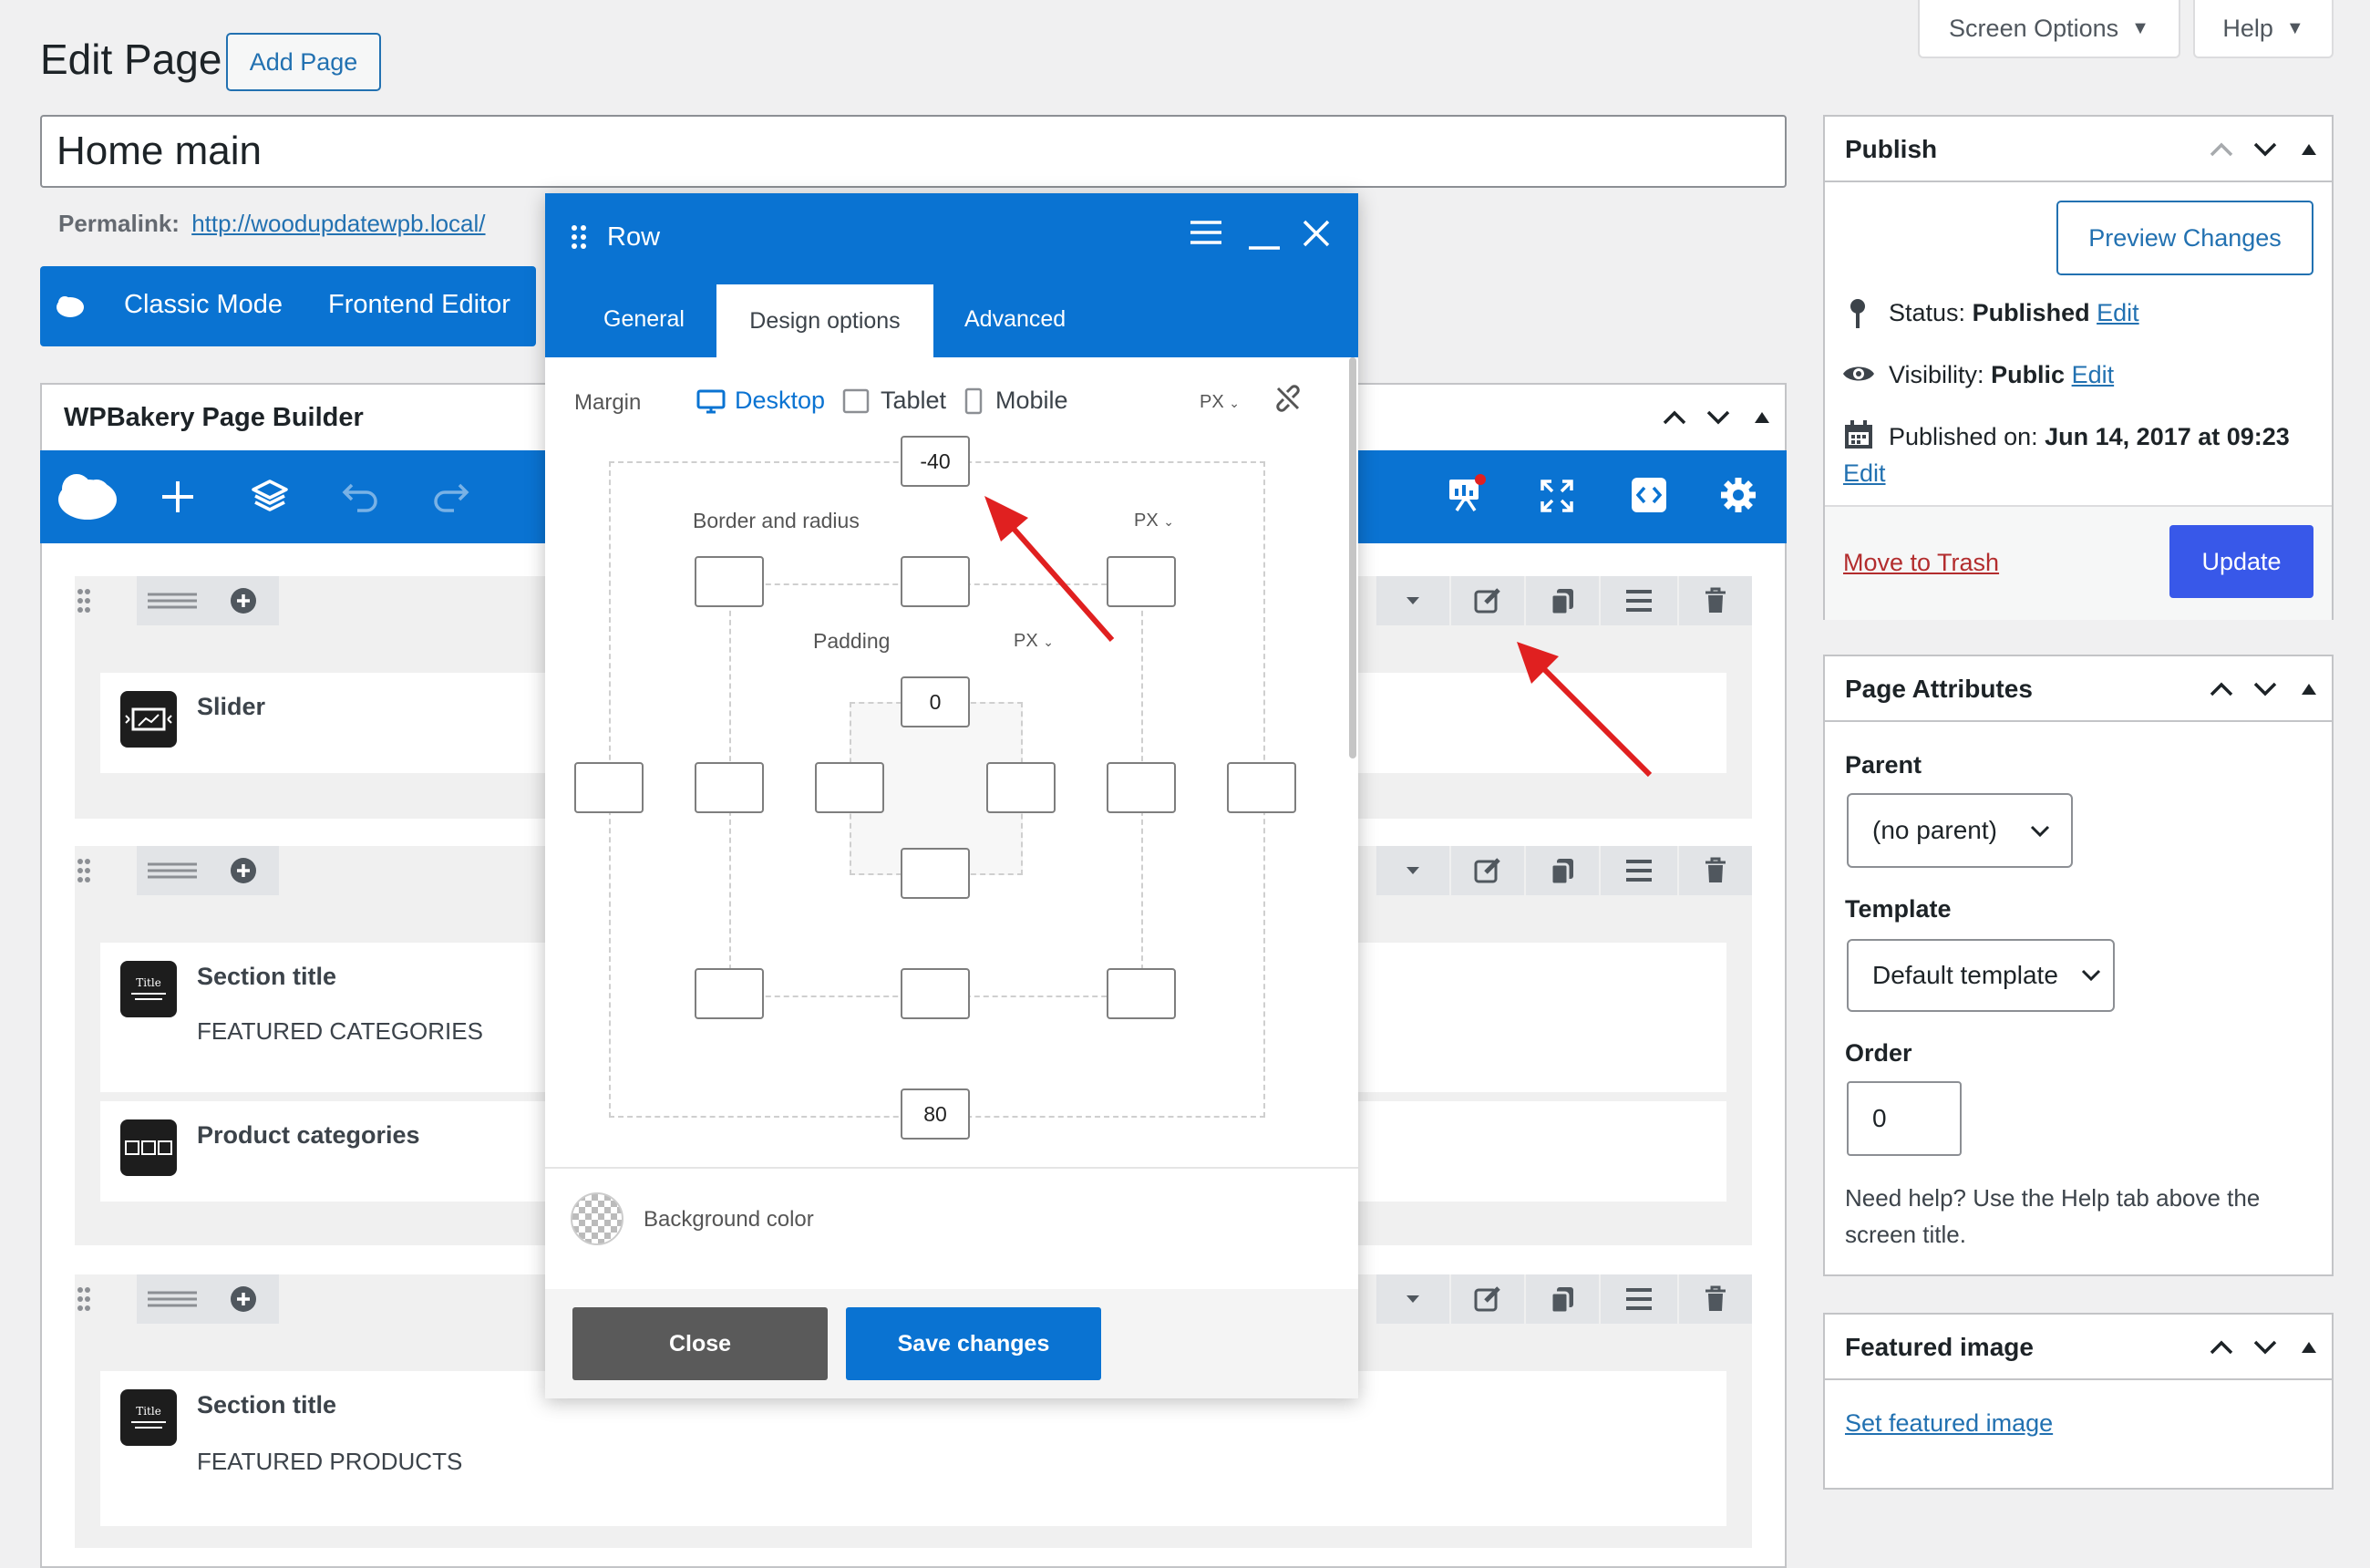 The image size is (2370, 1568). I want to click on save-changes-button: Save changes, so click(973, 1343).